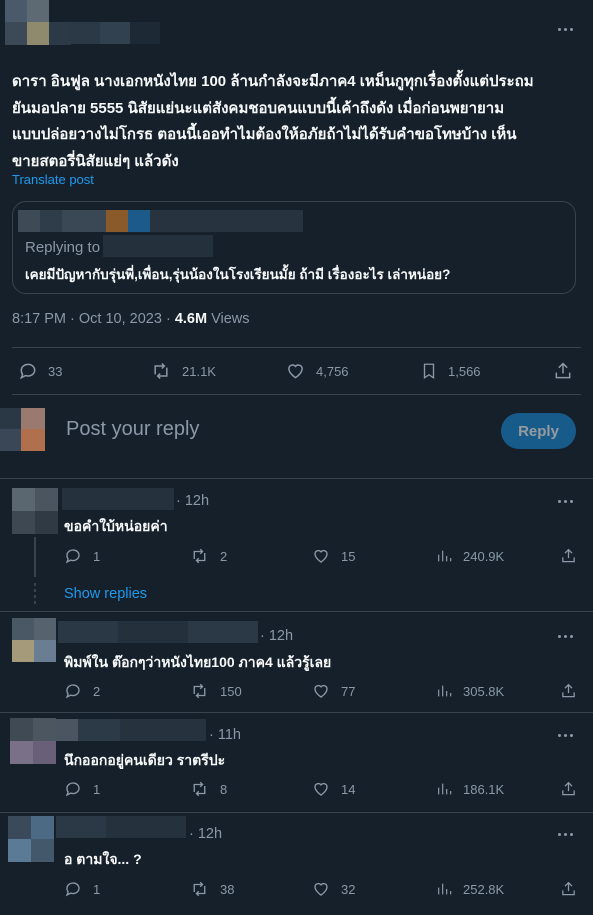 The image size is (593, 915). Describe the element at coordinates (116, 526) in the screenshot. I see `reply-text: ขอคำใบ้หน่อยค่า` at that location.